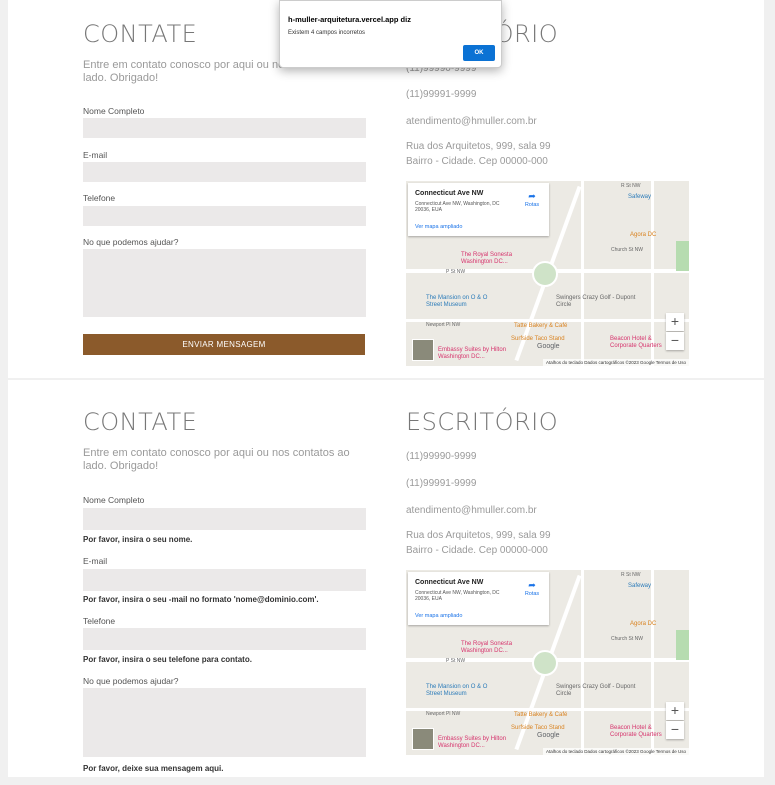 The width and height of the screenshot is (775, 785). What do you see at coordinates (482, 422) in the screenshot?
I see `office-title: ESCRITÓRIO` at bounding box center [482, 422].